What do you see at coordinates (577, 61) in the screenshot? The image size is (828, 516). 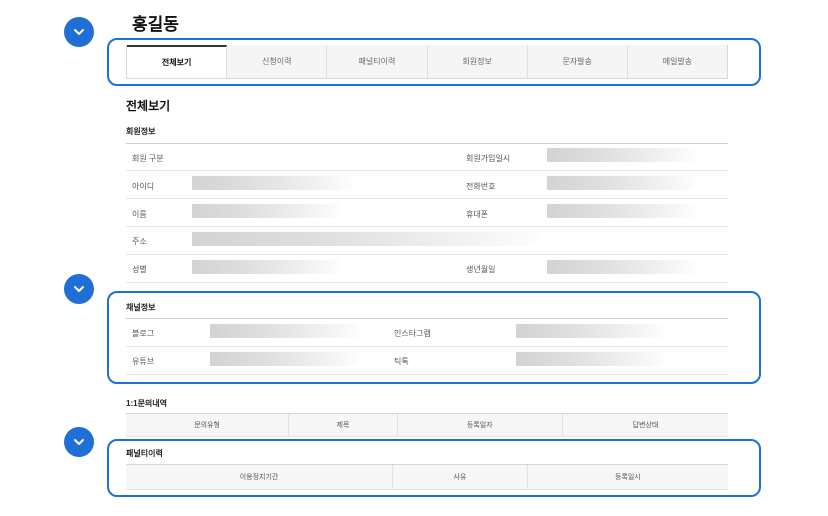 I see `tab-sms: 문자발송` at bounding box center [577, 61].